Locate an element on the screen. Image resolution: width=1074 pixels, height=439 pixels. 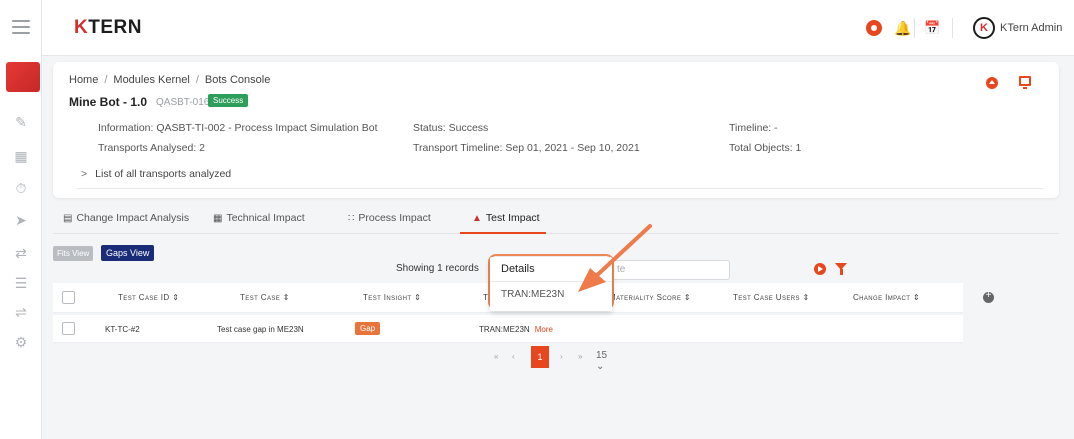
insight-badge: Gap is located at coordinates (368, 328).